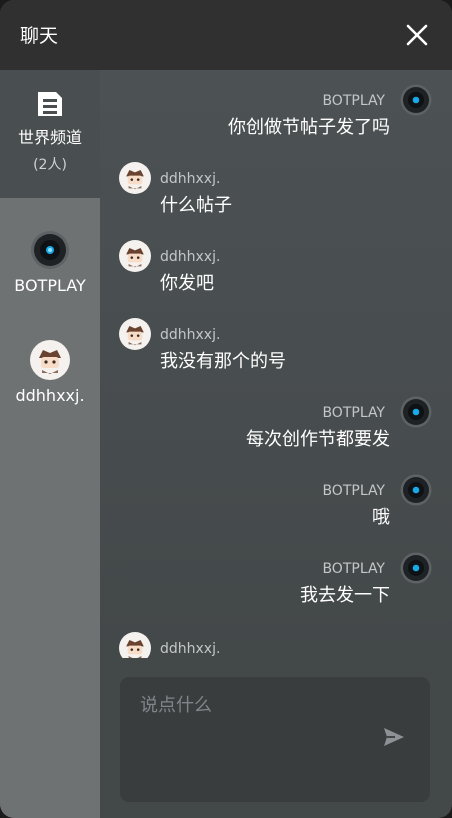 Image resolution: width=452 pixels, height=818 pixels. Describe the element at coordinates (318, 439) in the screenshot. I see `message-text: 每次创作节都要发` at that location.